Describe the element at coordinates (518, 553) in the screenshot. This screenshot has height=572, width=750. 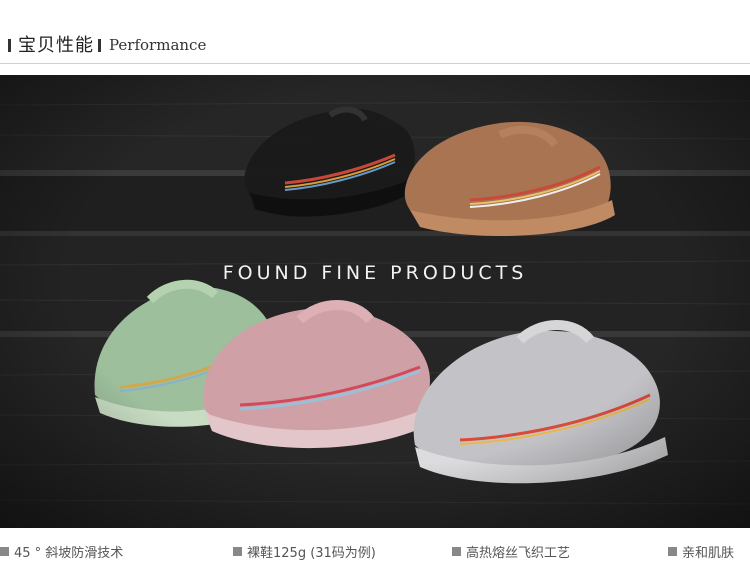
I see `feature-label: 高热熔丝飞织工艺` at that location.